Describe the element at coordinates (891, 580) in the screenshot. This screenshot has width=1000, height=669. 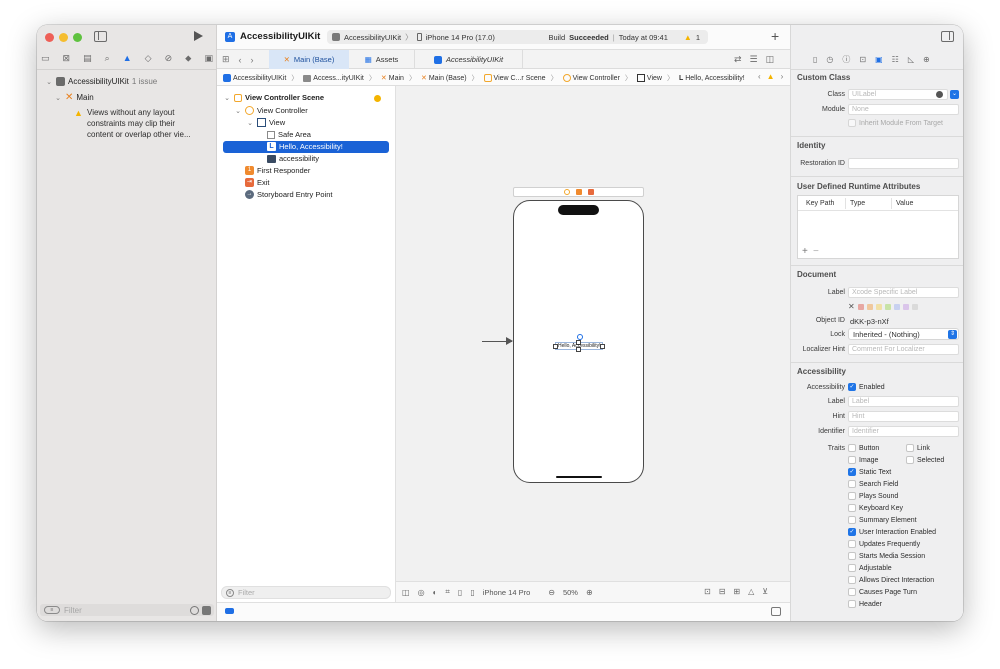
I see `trait-checkbox: Allows Direct Interaction` at that location.